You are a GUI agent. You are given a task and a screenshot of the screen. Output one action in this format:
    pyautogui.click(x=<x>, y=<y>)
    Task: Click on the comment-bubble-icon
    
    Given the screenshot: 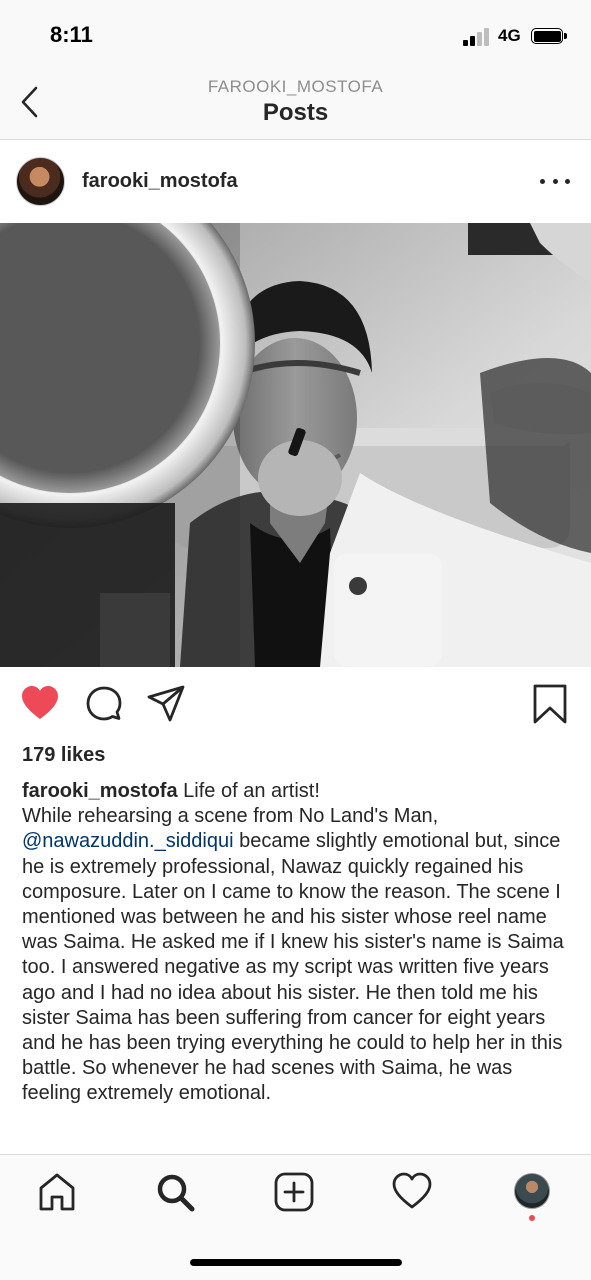 What is the action you would take?
    pyautogui.click(x=104, y=703)
    